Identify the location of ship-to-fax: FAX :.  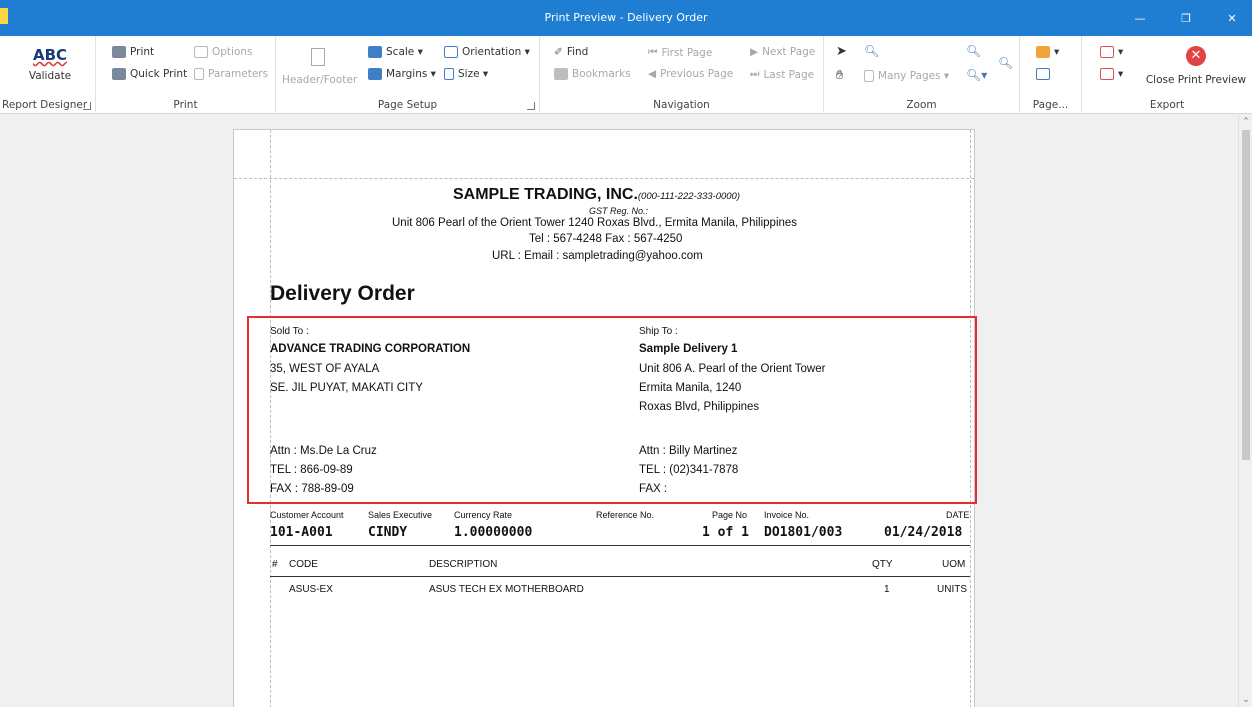
(653, 489).